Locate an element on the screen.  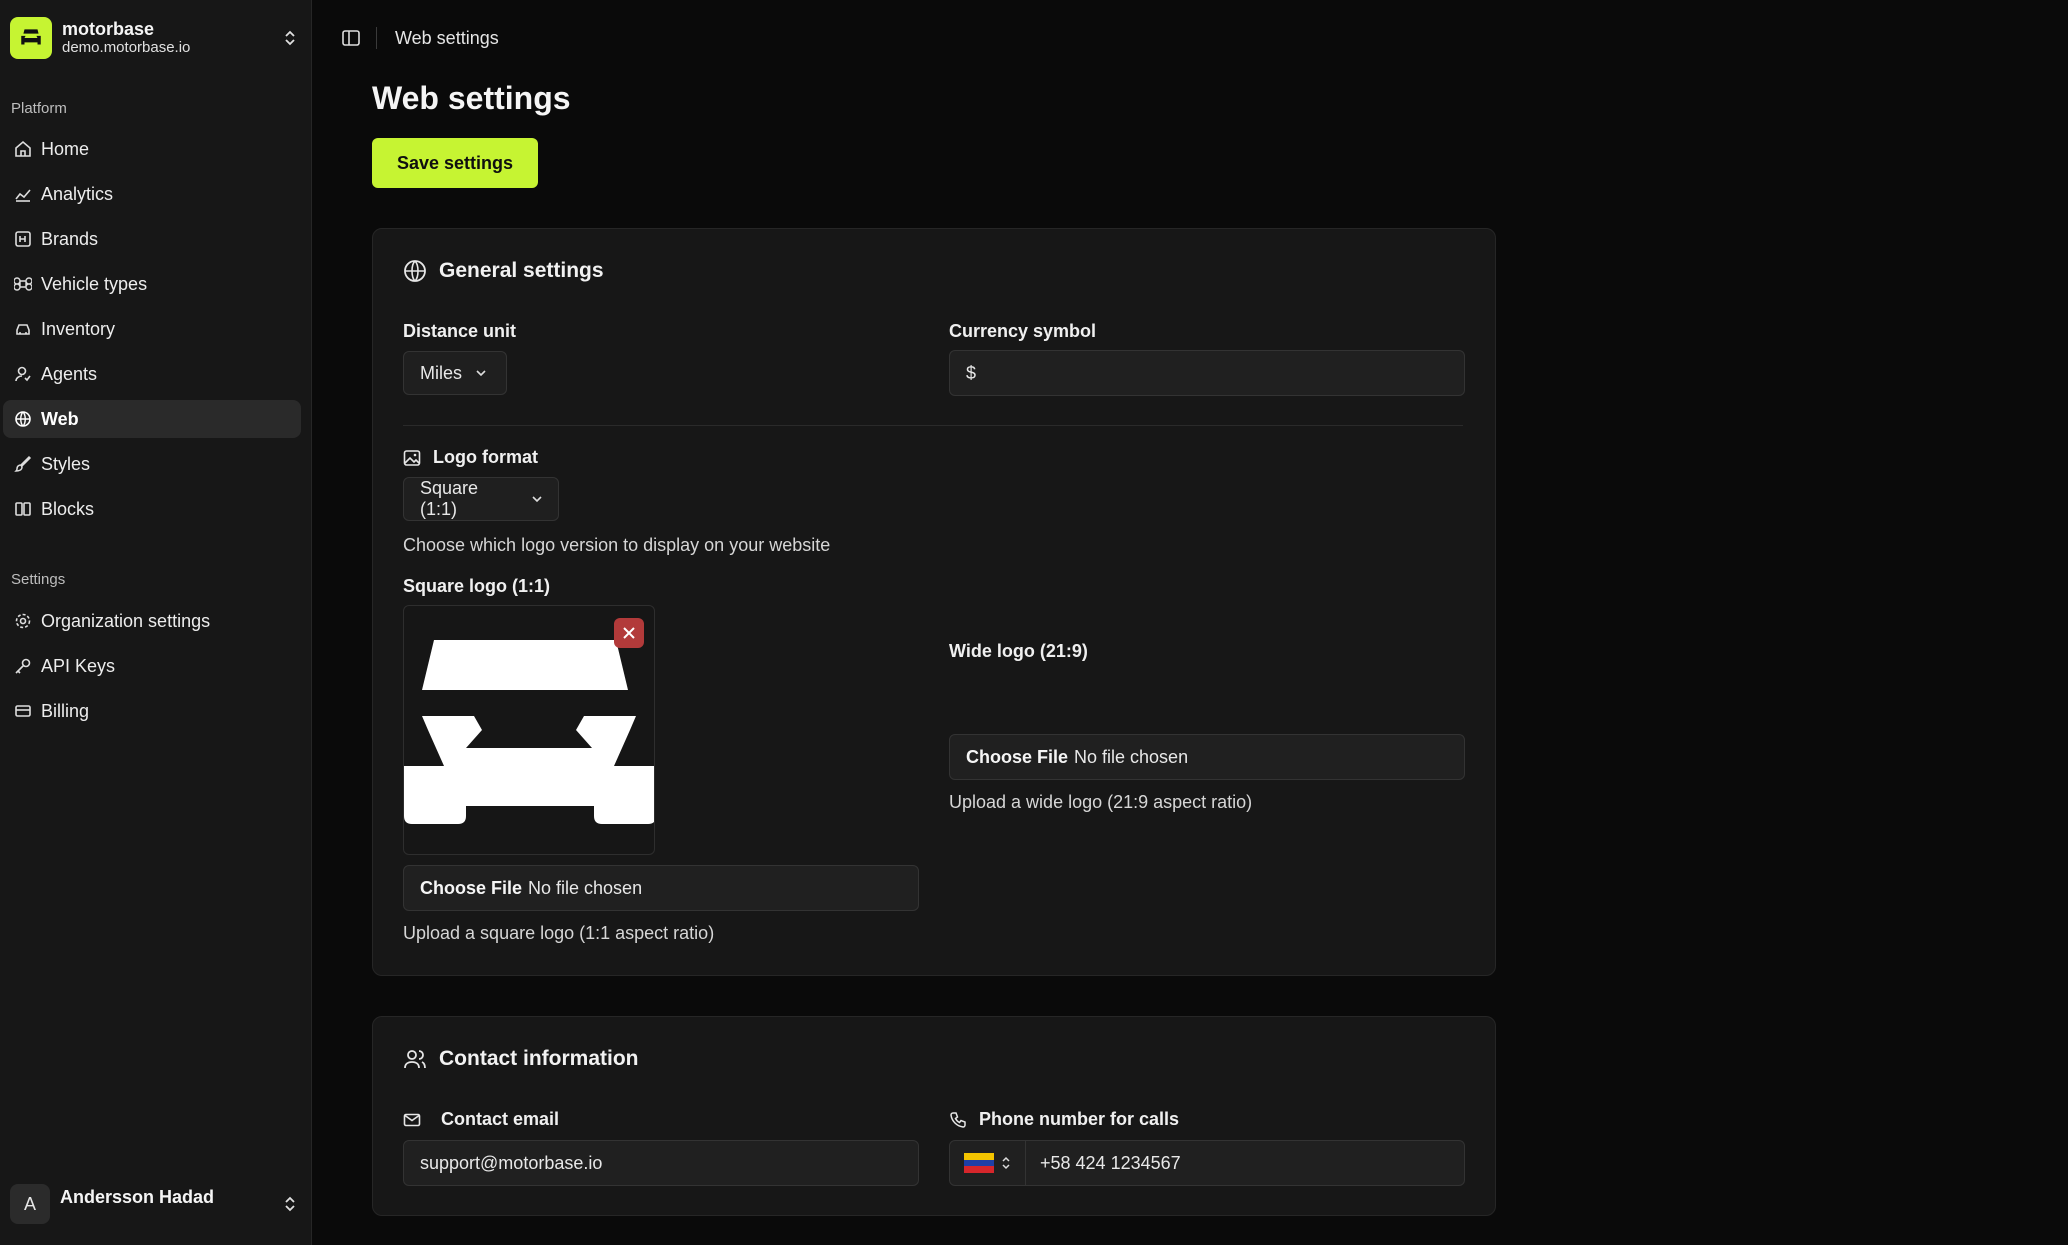
contact-email-label: Contact email is located at coordinates (481, 1119).